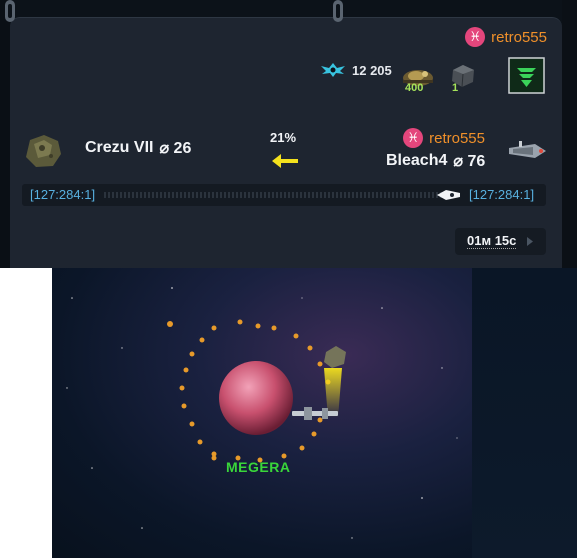  Describe the element at coordinates (283, 137) in the screenshot. I see `progress-percent: 21%` at that location.